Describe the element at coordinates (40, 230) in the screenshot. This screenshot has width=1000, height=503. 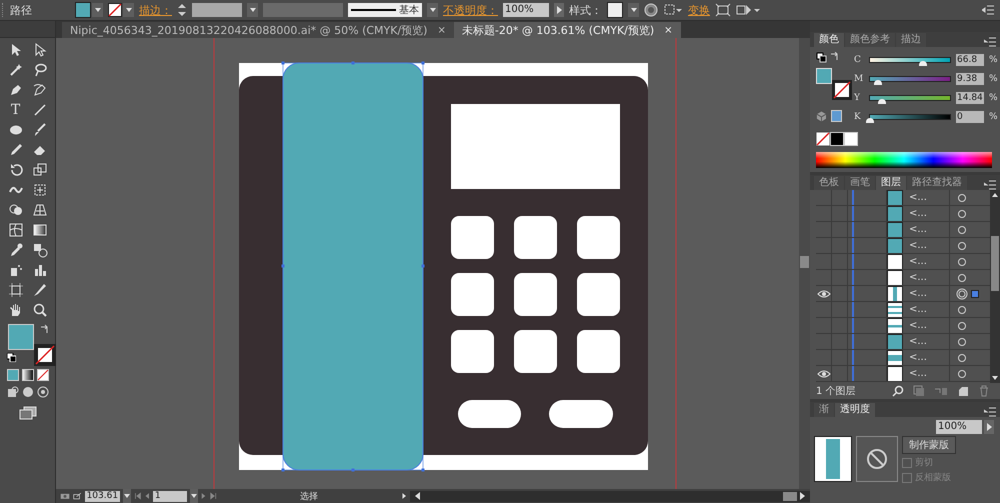
I see `gradient-icon` at that location.